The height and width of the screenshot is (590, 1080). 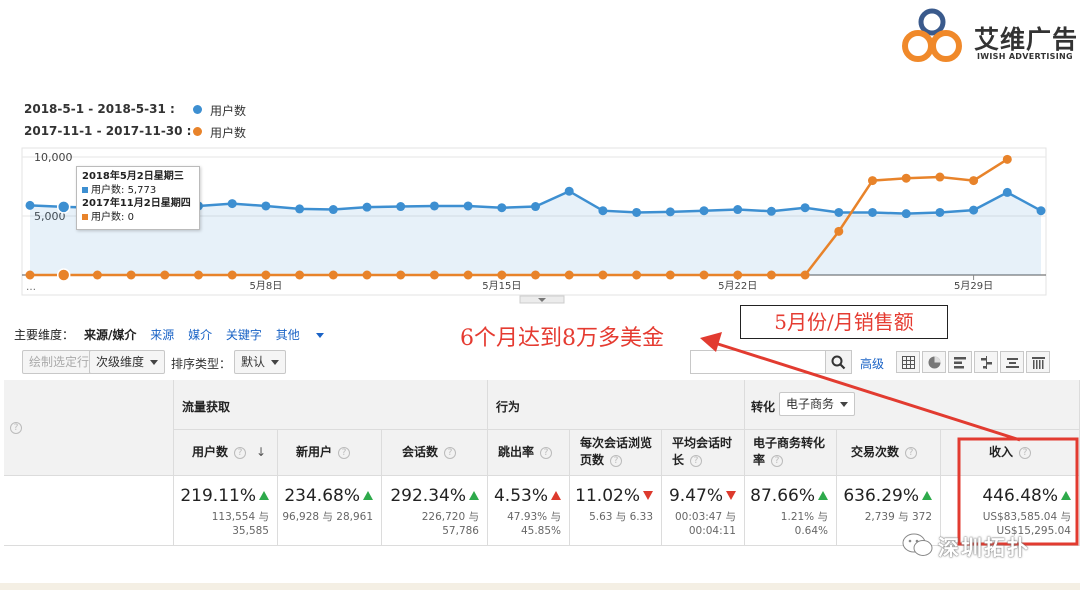 What do you see at coordinates (534, 517) in the screenshot?
I see `compare-line: 47.93% 与` at bounding box center [534, 517].